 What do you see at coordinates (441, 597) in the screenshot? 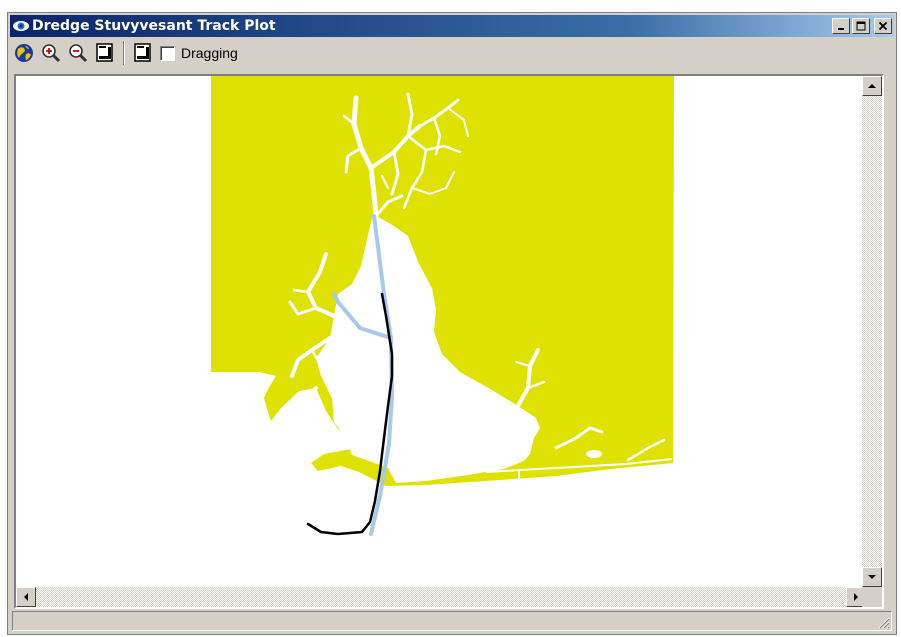
I see `horizontal-scrollbar` at bounding box center [441, 597].